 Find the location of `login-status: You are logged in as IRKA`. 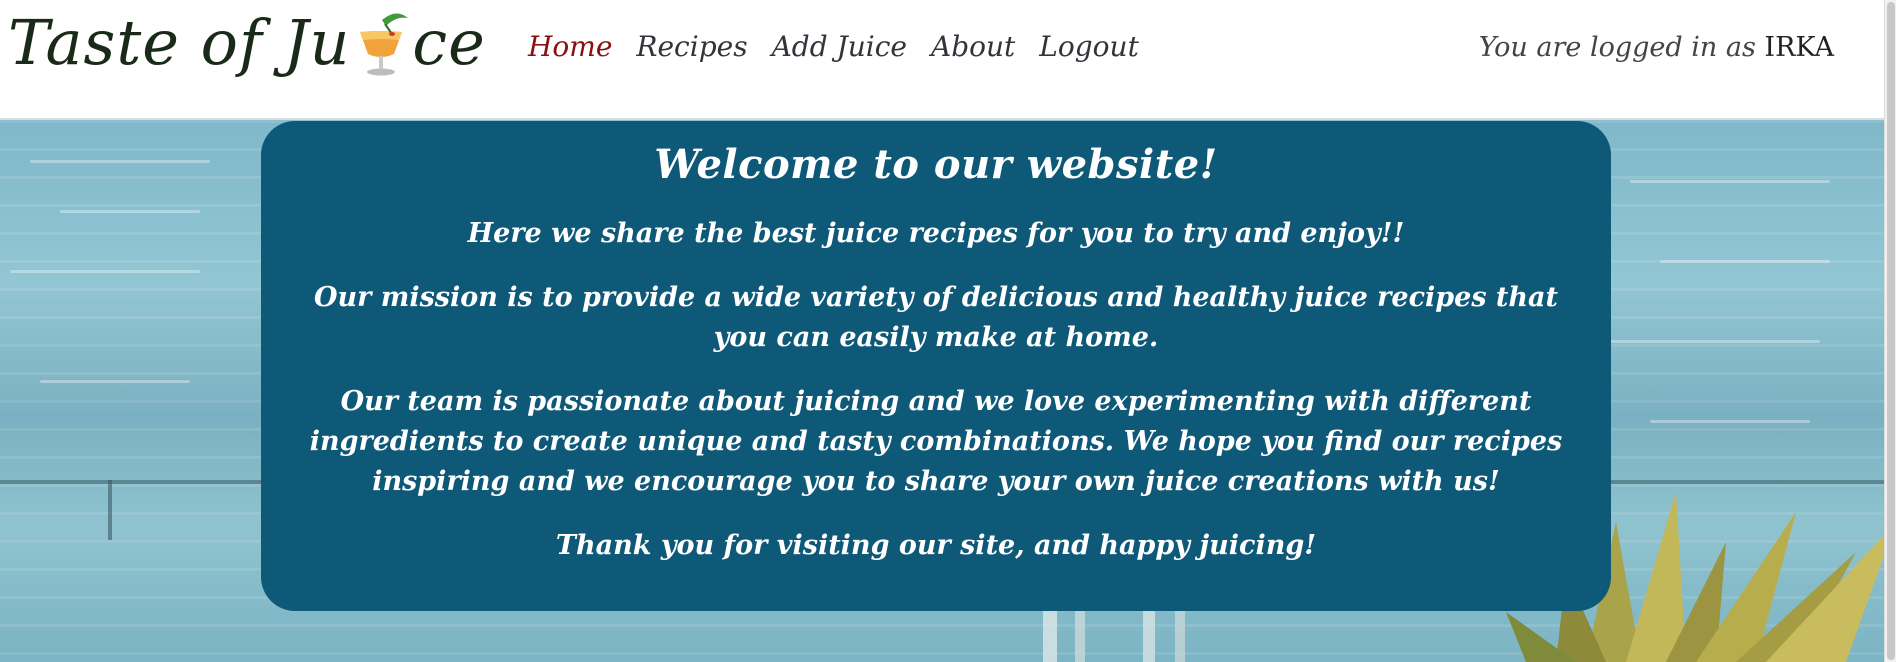

login-status: You are logged in as IRKA is located at coordinates (1656, 47).